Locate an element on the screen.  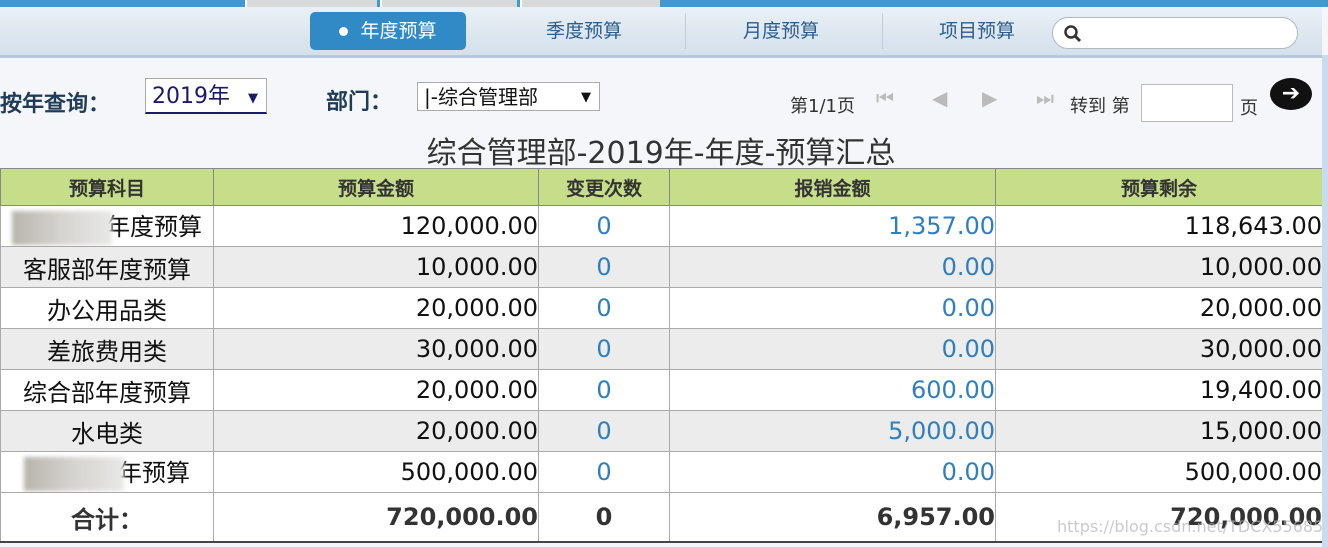
budget-remaining: 500,000.00 is located at coordinates (1159, 472).